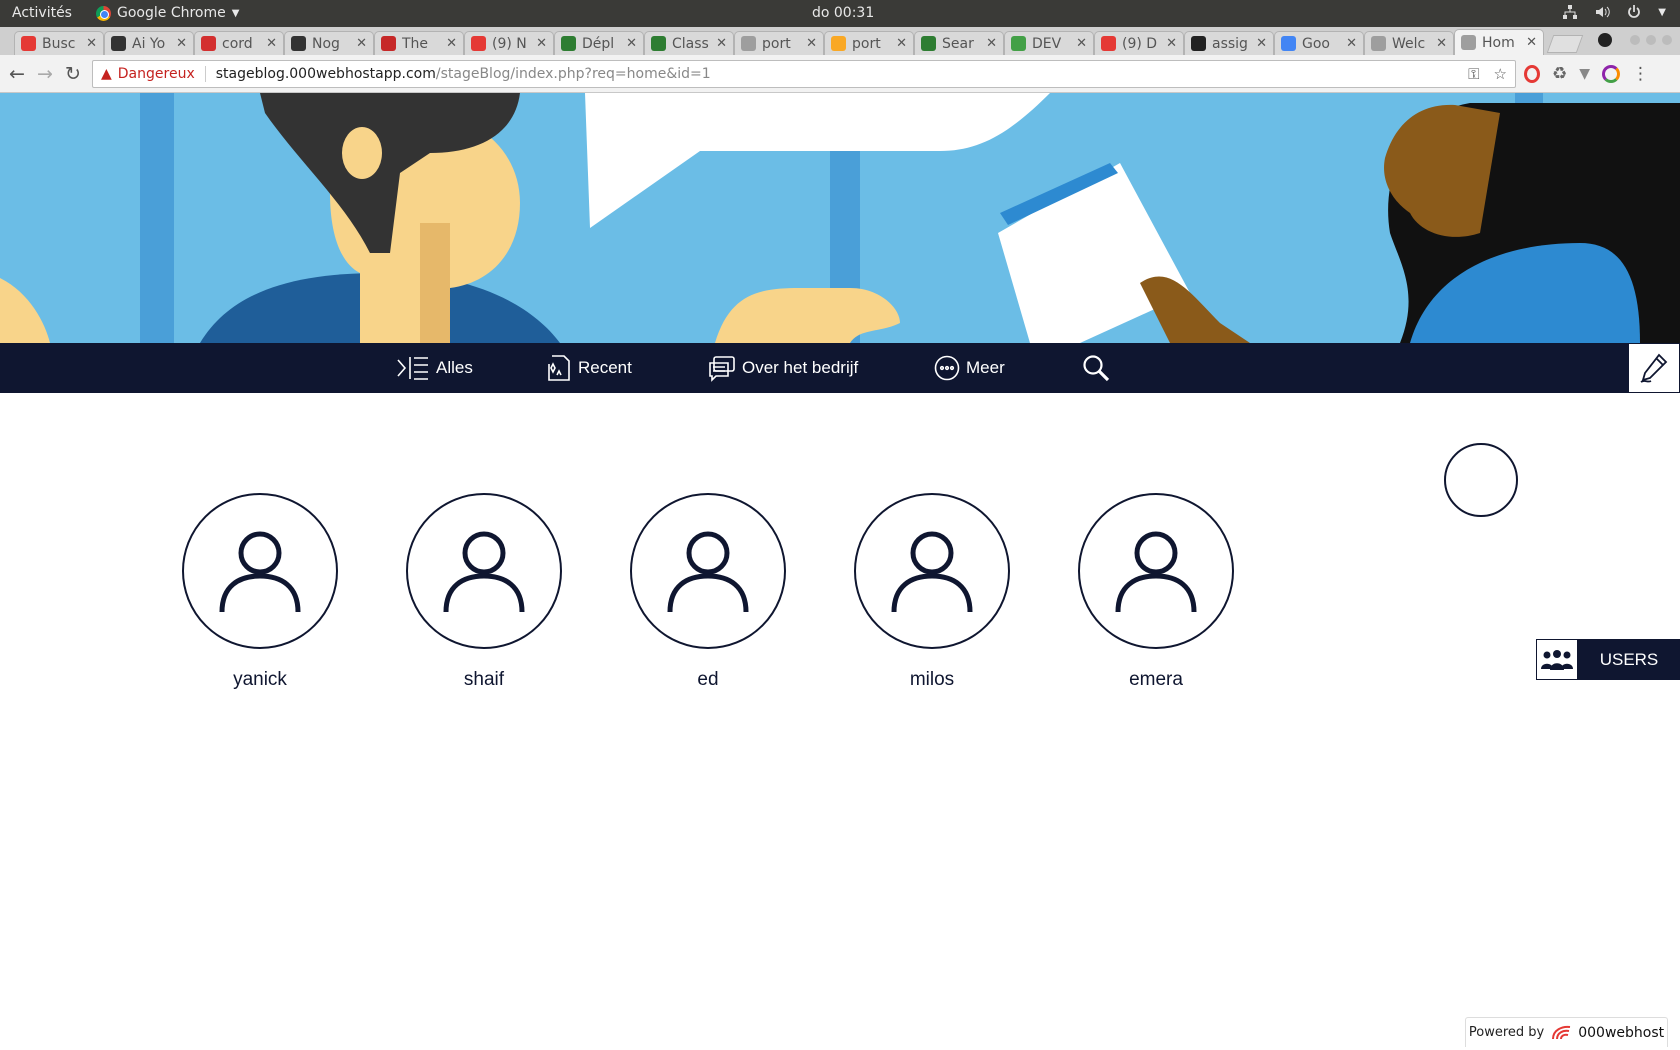  I want to click on maximize-button, so click(1651, 40).